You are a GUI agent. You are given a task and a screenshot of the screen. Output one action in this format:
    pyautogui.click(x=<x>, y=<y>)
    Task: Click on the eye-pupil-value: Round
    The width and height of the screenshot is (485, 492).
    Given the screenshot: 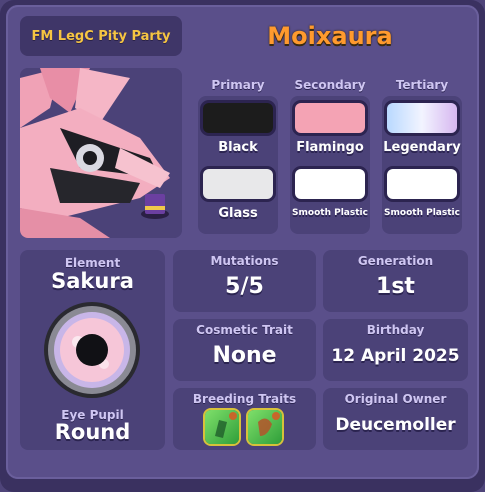 What is the action you would take?
    pyautogui.click(x=92, y=432)
    